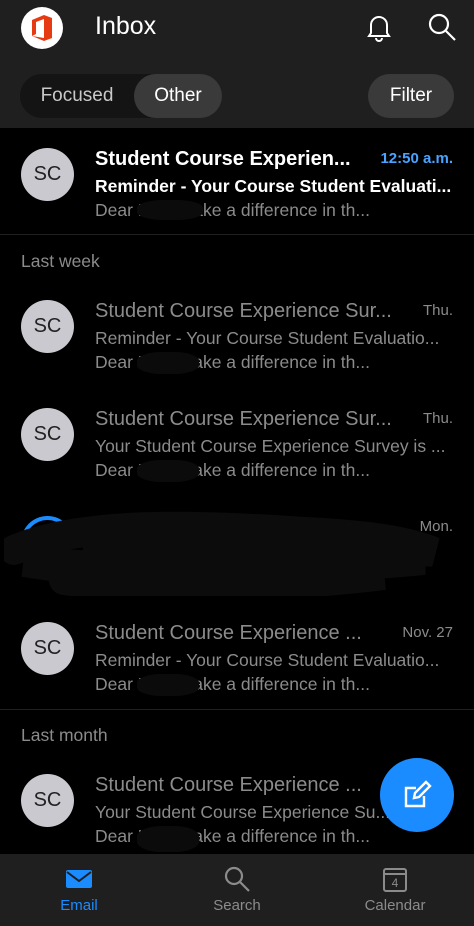 The height and width of the screenshot is (926, 474). Describe the element at coordinates (411, 96) in the screenshot. I see `filter-button: Filter` at that location.